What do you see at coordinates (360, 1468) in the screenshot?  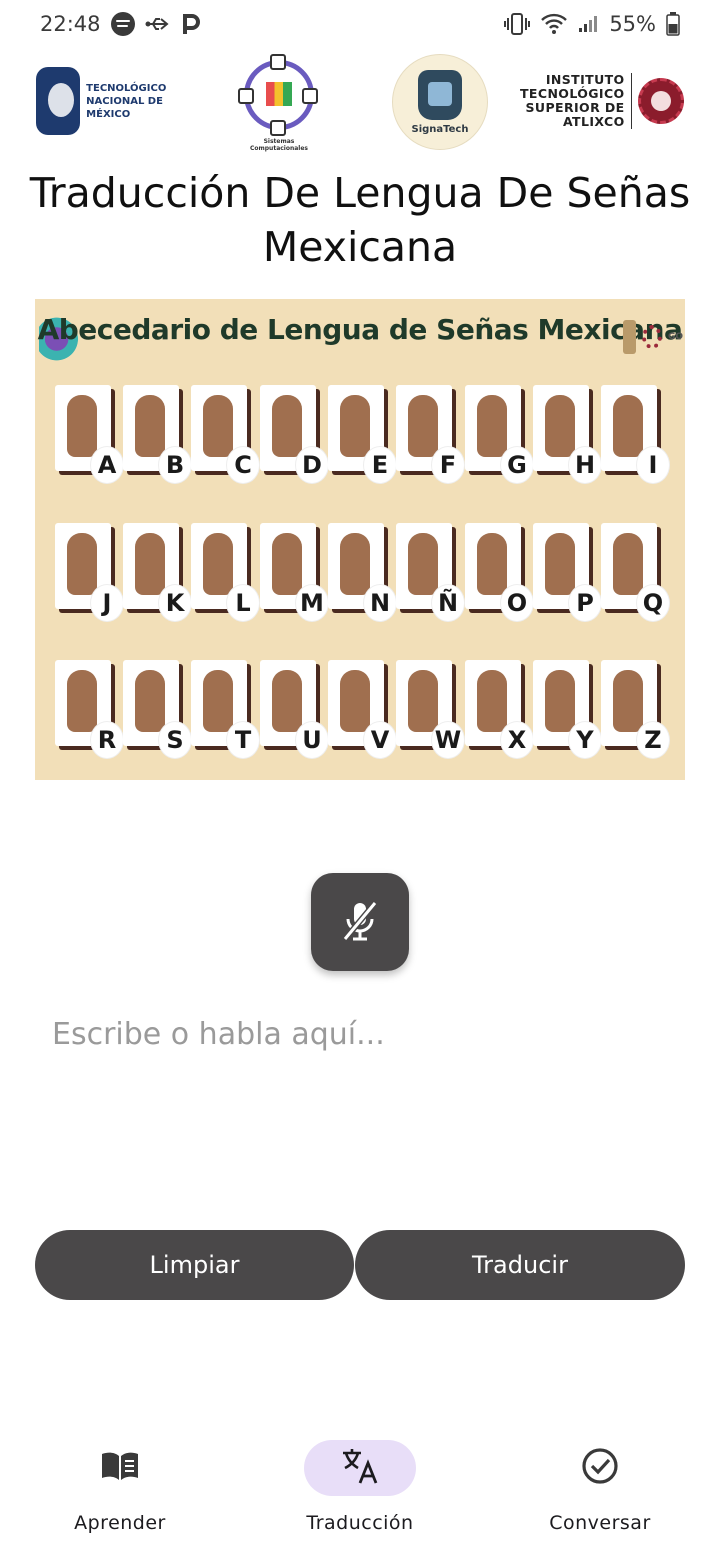 I see `translate-icon` at bounding box center [360, 1468].